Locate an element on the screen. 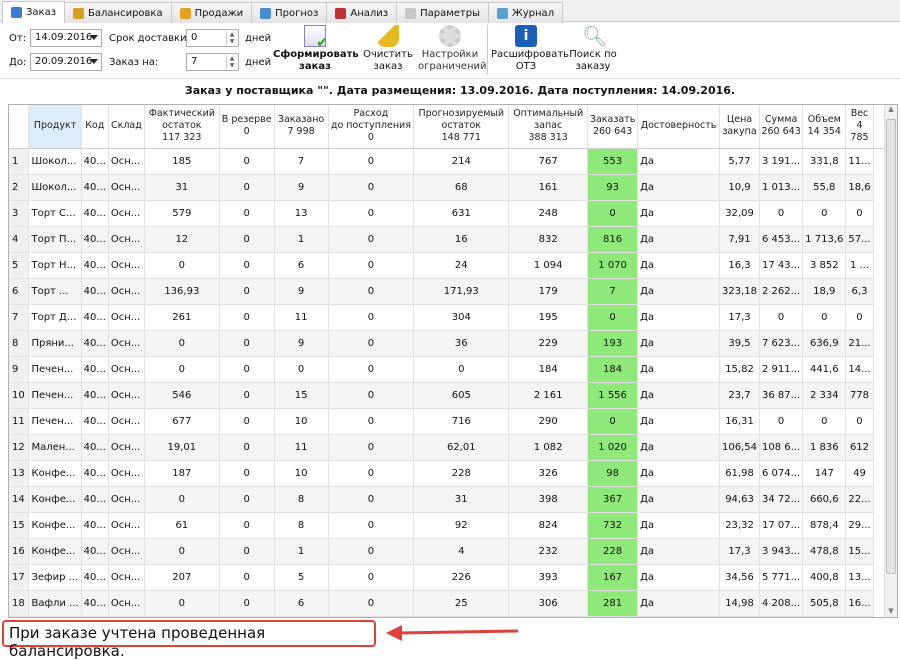 The width and height of the screenshot is (900, 660). table-cell: 8 is located at coordinates (19, 343).